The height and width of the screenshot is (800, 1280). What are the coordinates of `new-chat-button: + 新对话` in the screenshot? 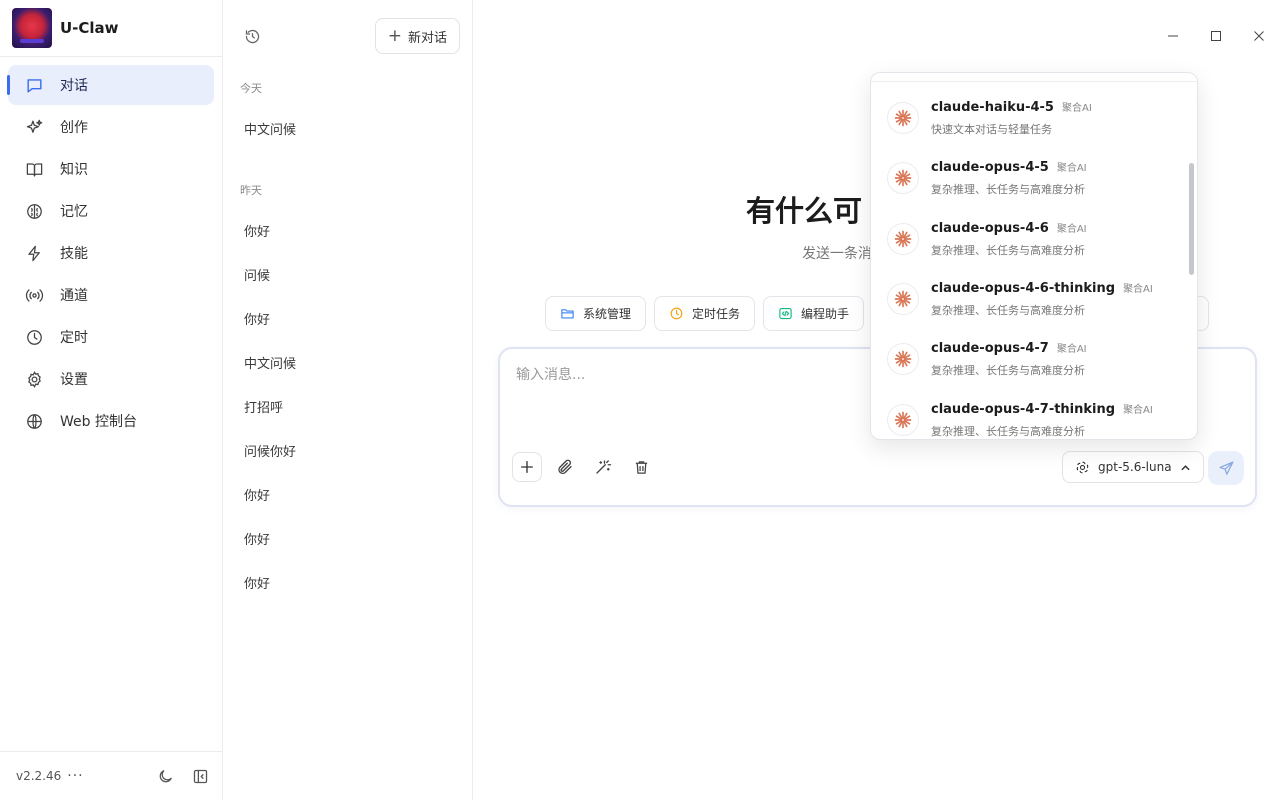 It's located at (417, 36).